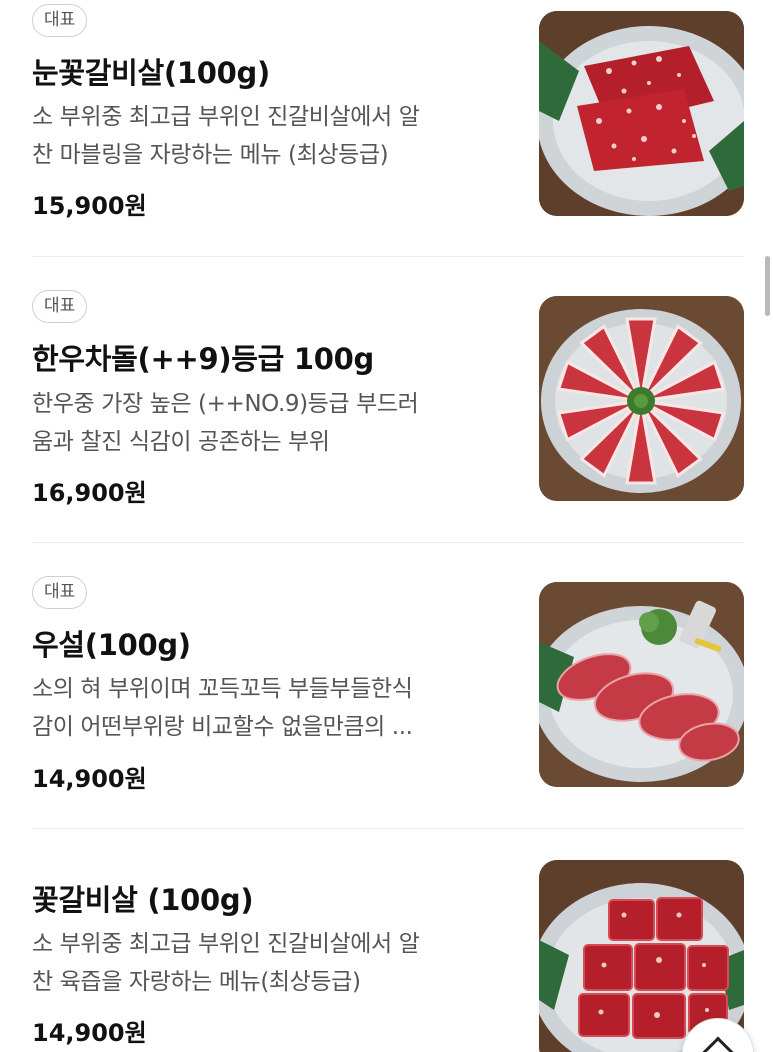 The height and width of the screenshot is (1052, 773). I want to click on marbled-beef-icon, so click(641, 113).